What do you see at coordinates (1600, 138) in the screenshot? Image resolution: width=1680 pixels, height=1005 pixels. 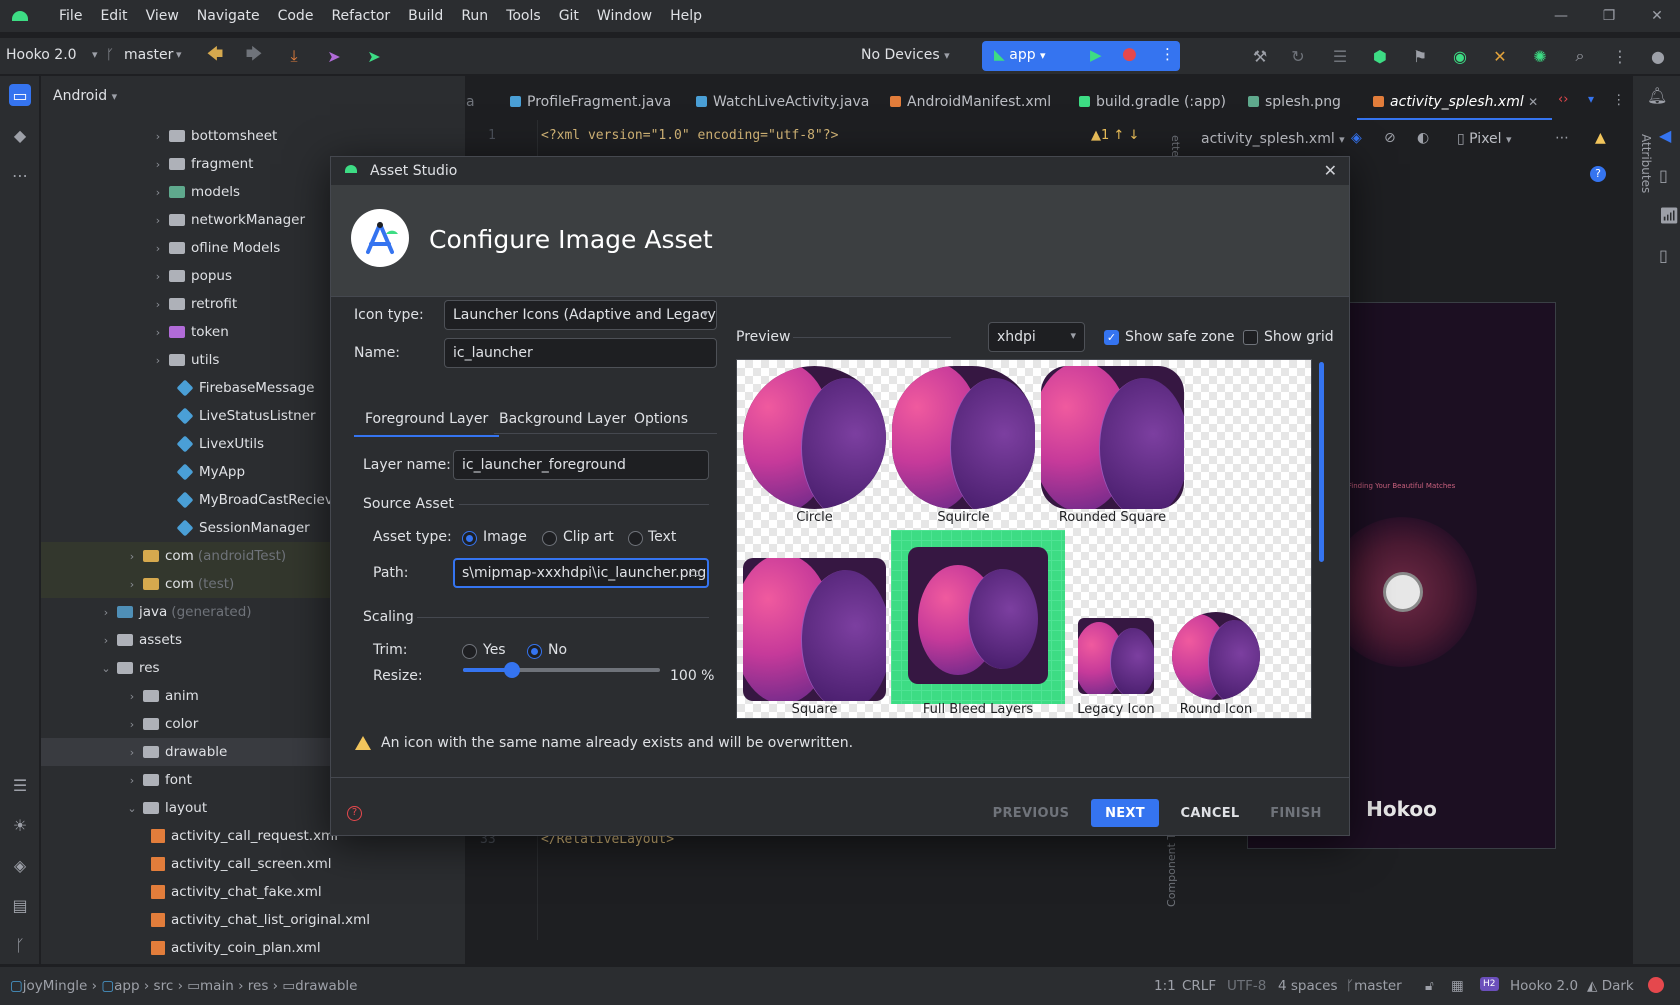 I see `design-warning-icon: ▲` at bounding box center [1600, 138].